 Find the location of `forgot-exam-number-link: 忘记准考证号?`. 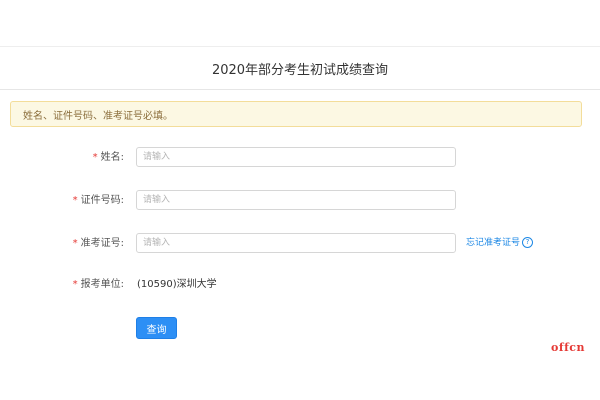

forgot-exam-number-link: 忘记准考证号? is located at coordinates (500, 243).